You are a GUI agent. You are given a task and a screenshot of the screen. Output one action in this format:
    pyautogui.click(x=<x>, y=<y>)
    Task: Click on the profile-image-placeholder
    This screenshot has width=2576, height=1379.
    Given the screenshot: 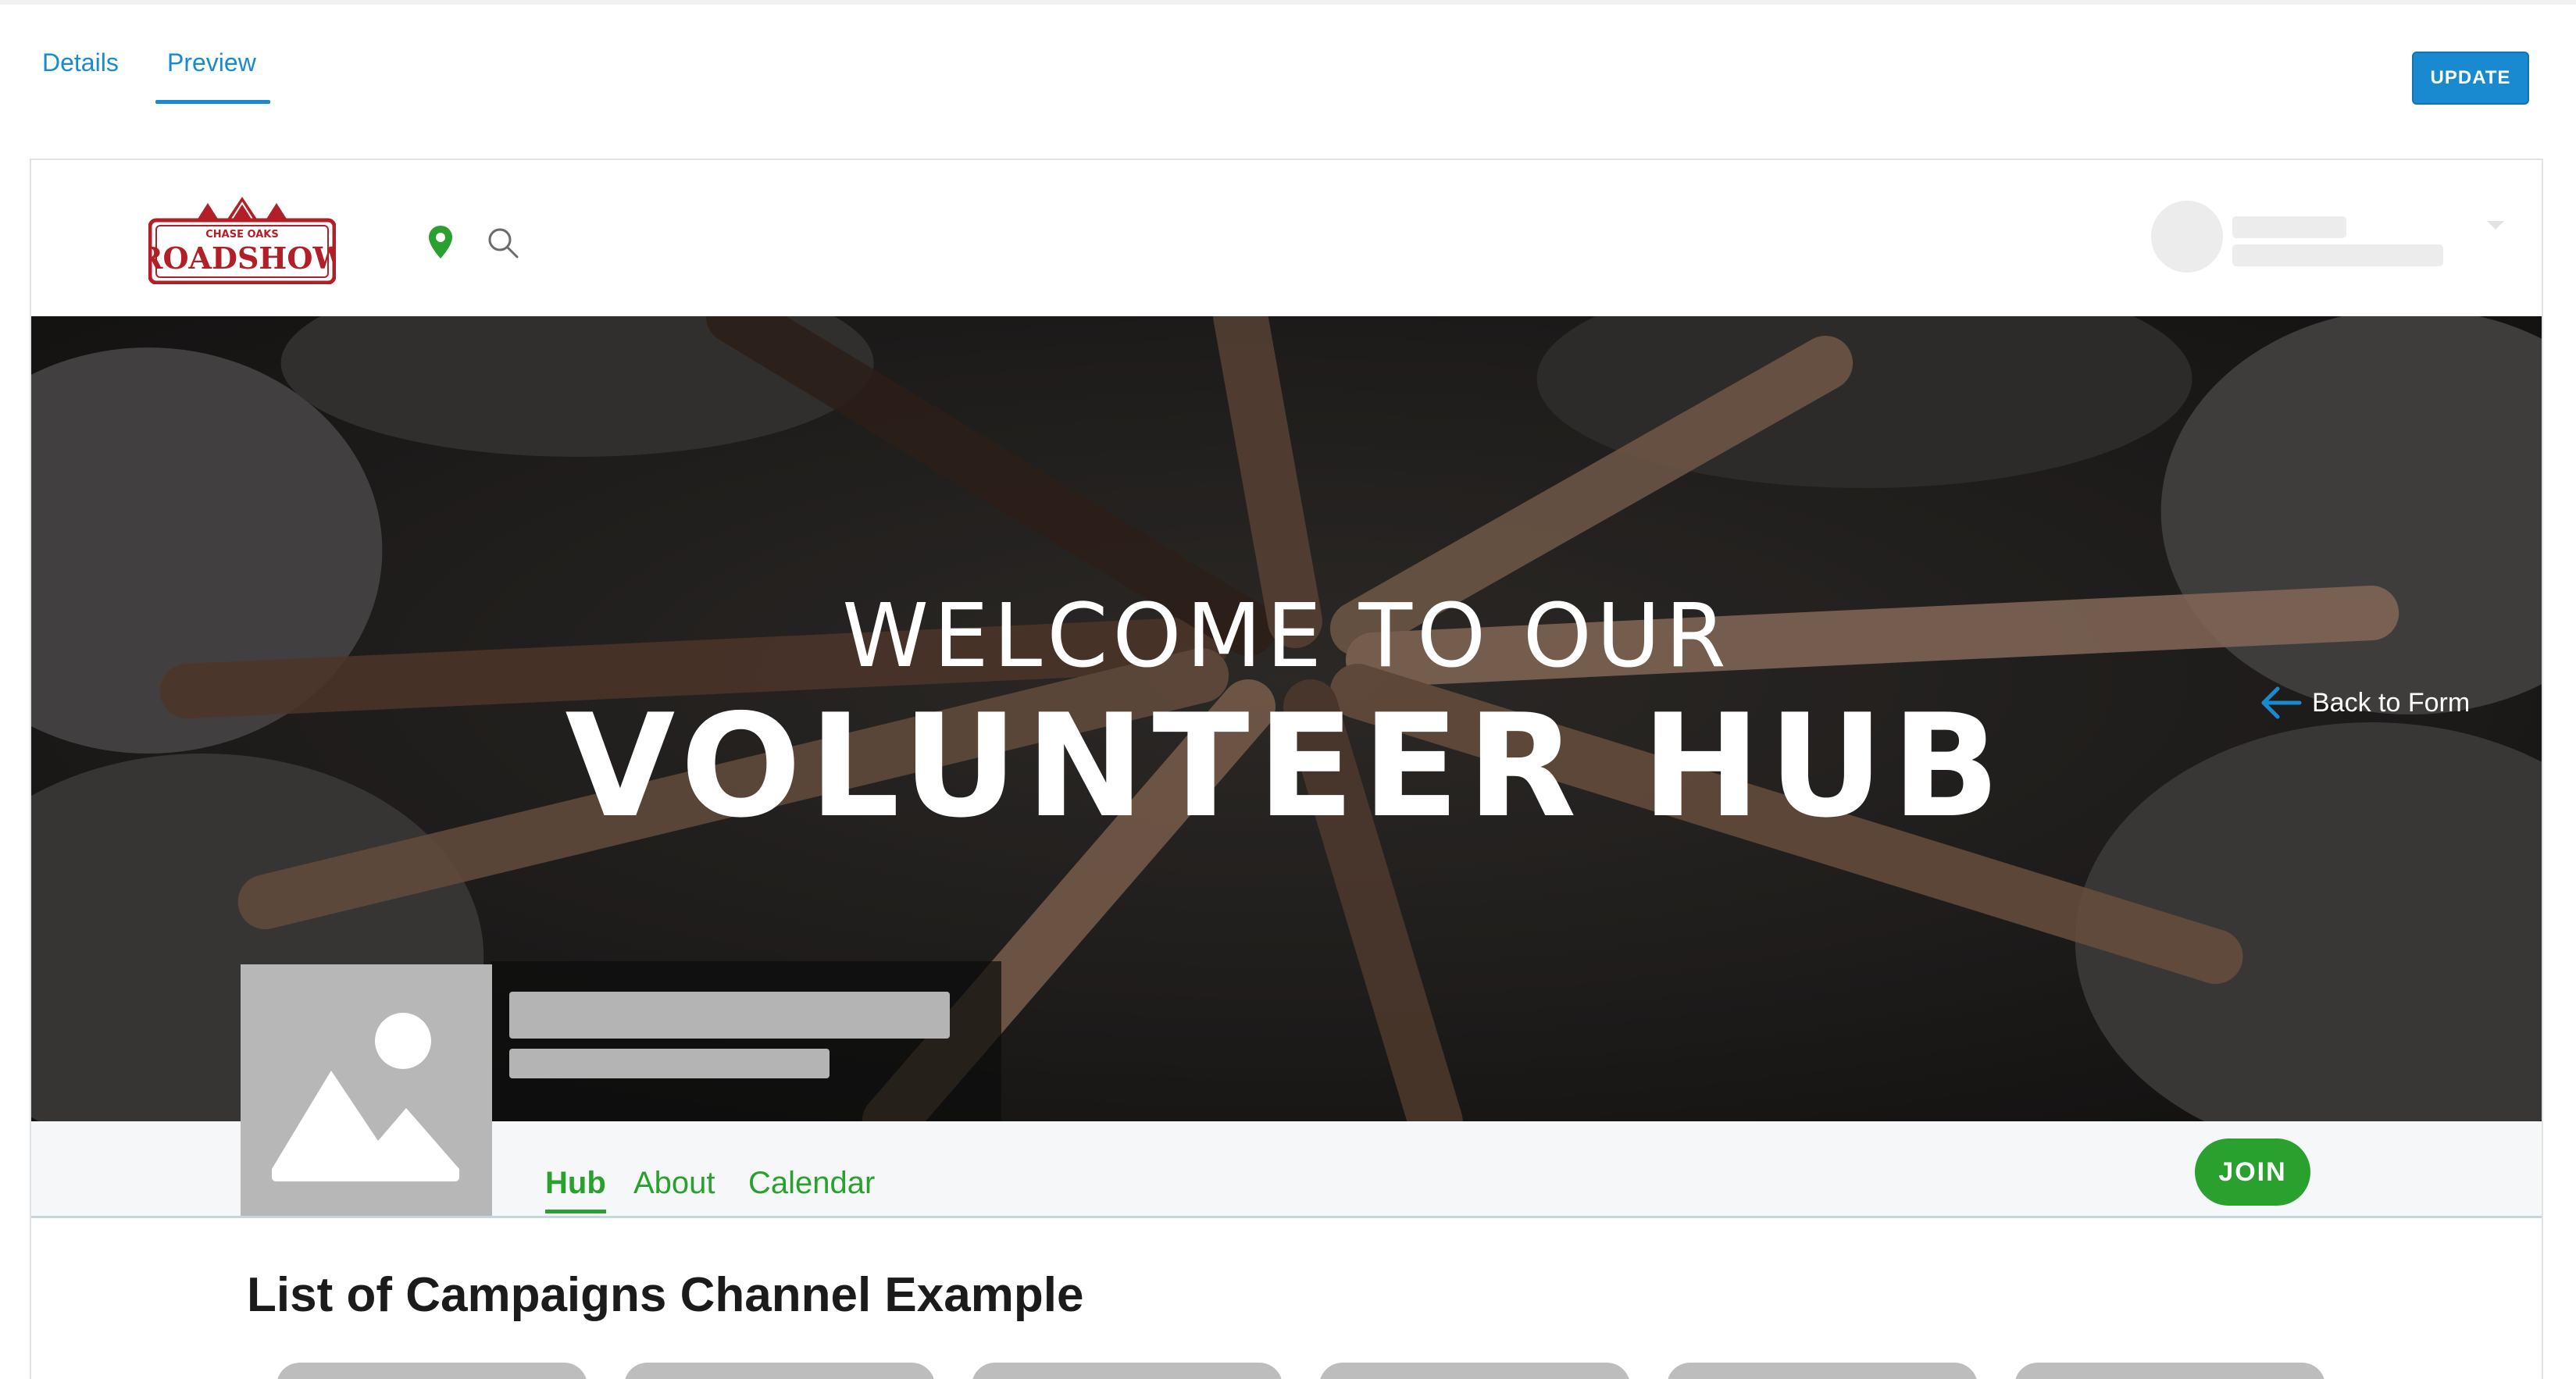 What is the action you would take?
    pyautogui.click(x=366, y=1090)
    